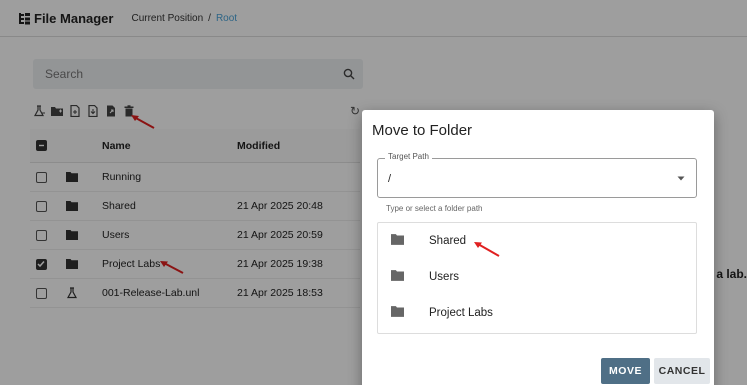 The image size is (747, 385). I want to click on target-path-select: Target Path /, so click(537, 175).